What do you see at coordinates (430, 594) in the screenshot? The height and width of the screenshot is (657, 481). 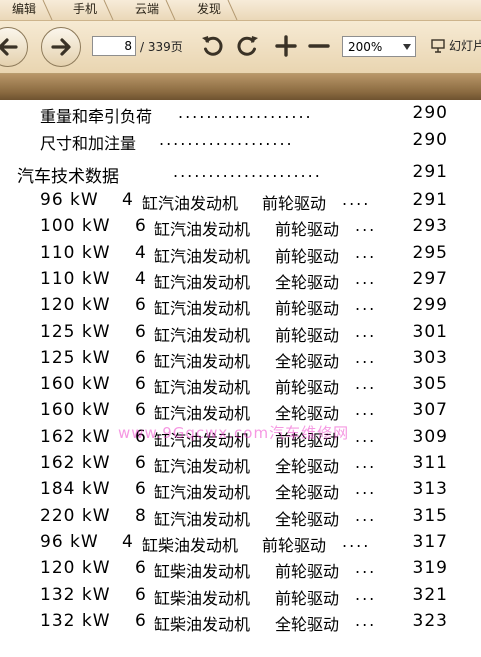 I see `entry-page-number: 321` at bounding box center [430, 594].